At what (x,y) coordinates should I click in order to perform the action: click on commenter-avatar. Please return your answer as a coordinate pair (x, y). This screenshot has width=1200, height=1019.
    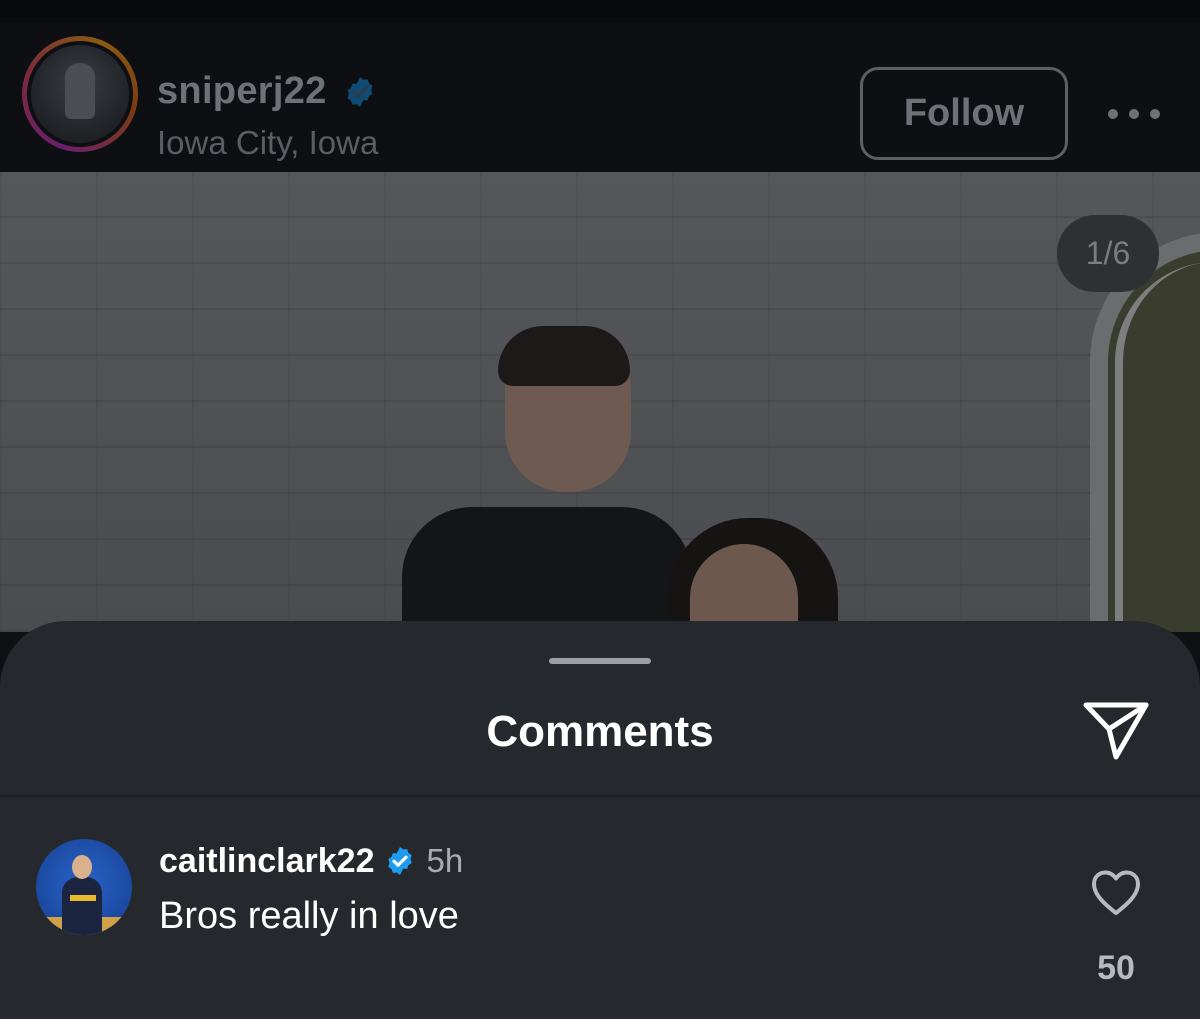
    Looking at the image, I should click on (84, 887).